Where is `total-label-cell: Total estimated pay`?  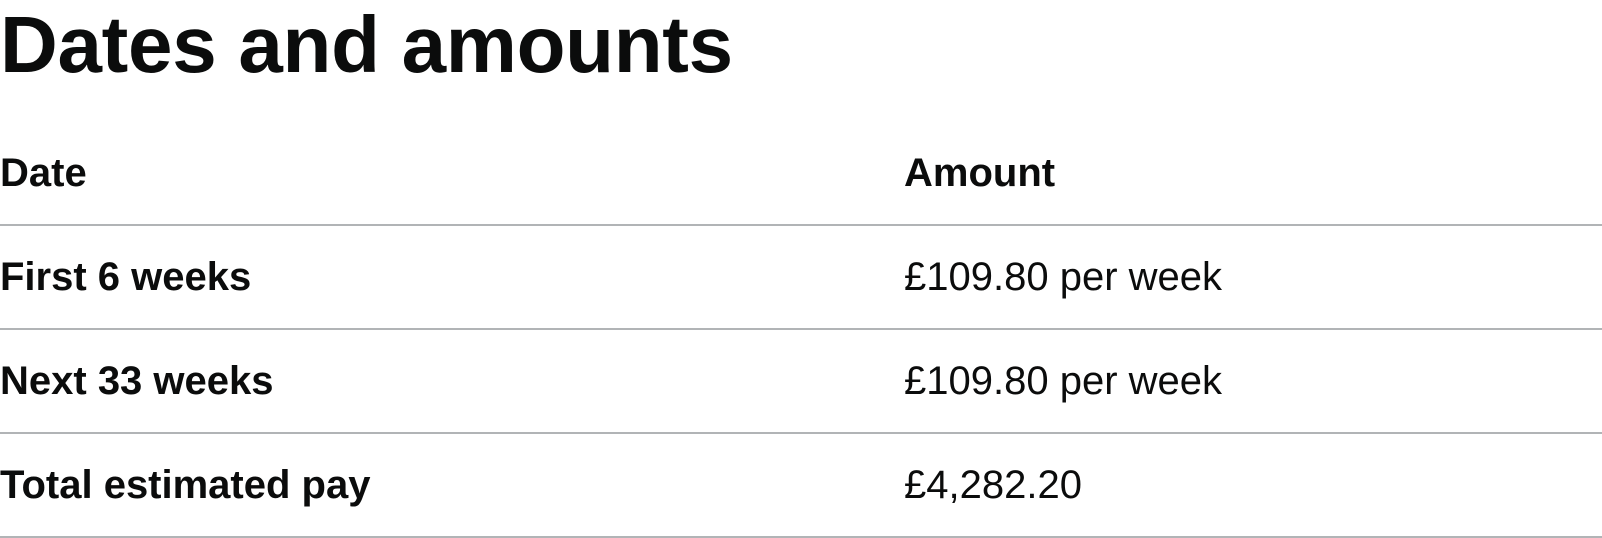
total-label-cell: Total estimated pay is located at coordinates (452, 485).